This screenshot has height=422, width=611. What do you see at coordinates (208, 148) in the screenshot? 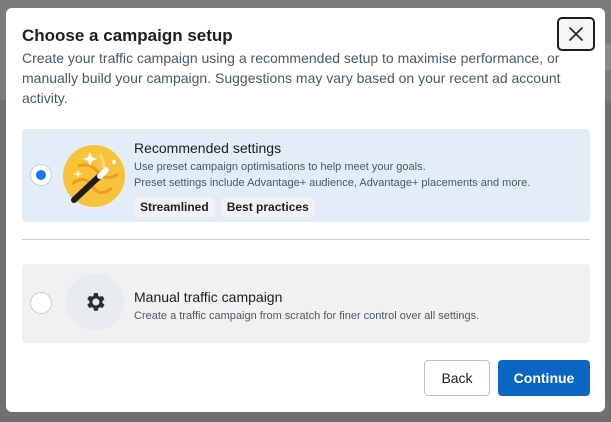
I see `recommended-title: Recommended settings` at bounding box center [208, 148].